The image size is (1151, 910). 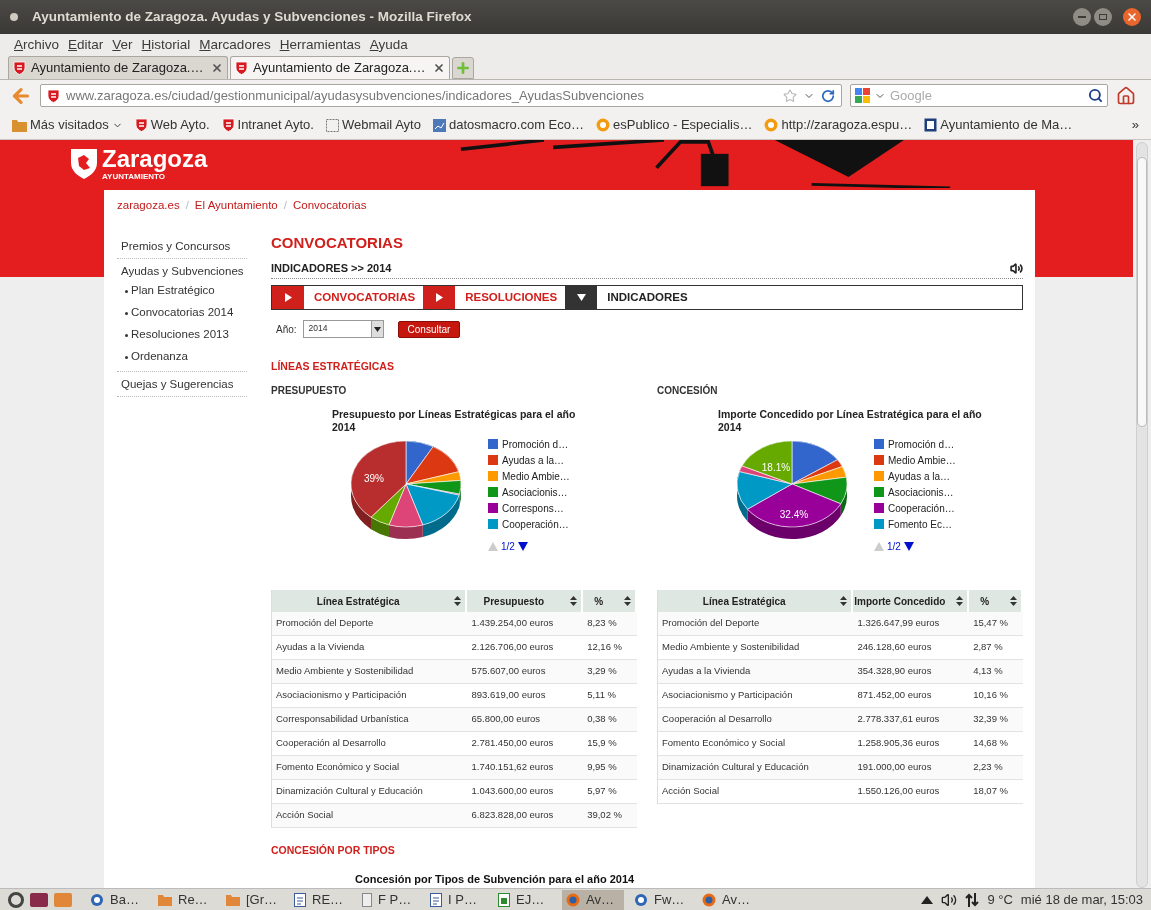 What do you see at coordinates (1081, 899) in the screenshot?
I see `clock: mié 18 de mar, 15:03` at bounding box center [1081, 899].